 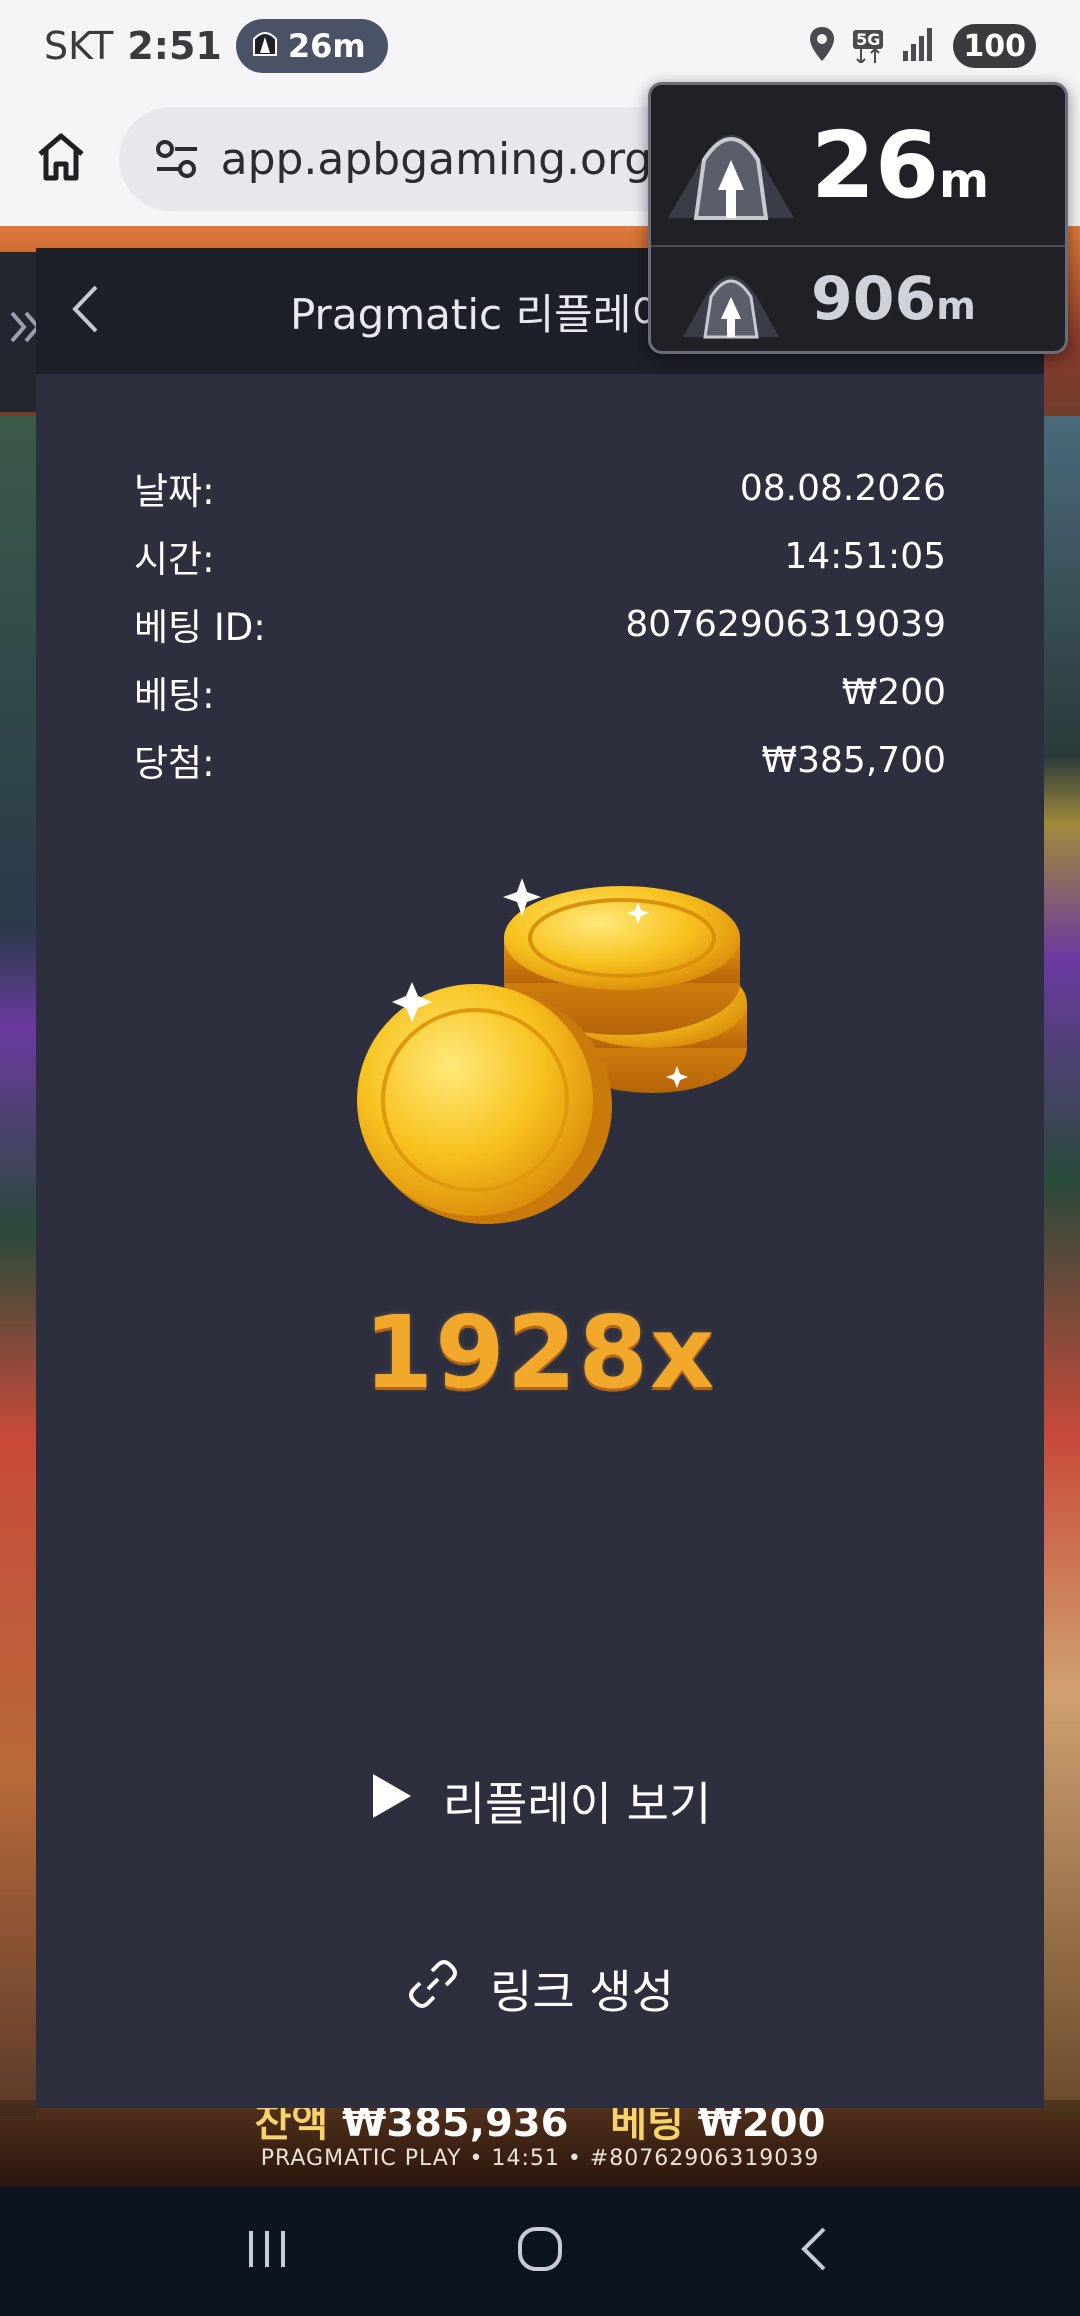 I want to click on detail-row-date: 날짜: 08.08.2026, so click(x=540, y=488).